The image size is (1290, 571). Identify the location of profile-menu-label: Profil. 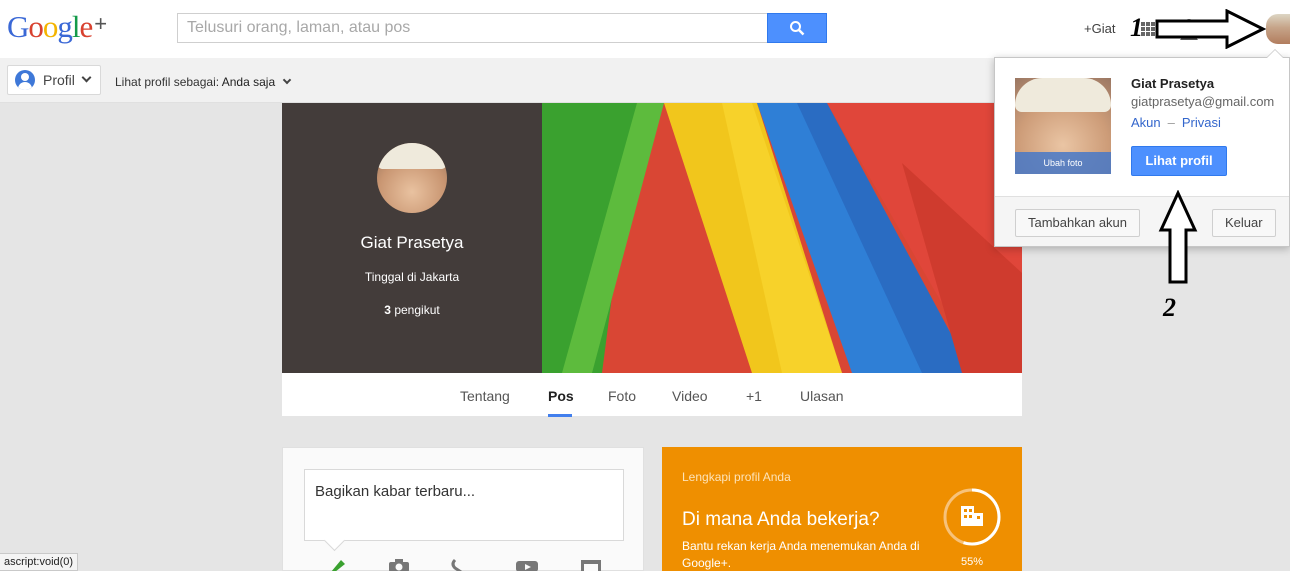
(59, 80).